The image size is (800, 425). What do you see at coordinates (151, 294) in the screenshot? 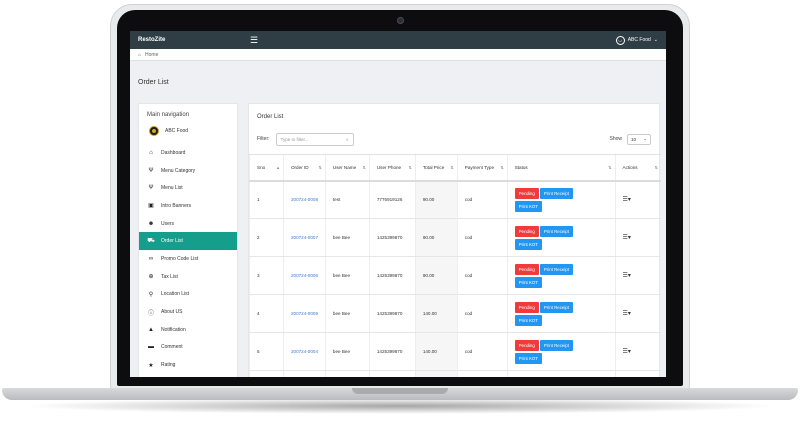
I see `location-pin-icon: ⚲` at bounding box center [151, 294].